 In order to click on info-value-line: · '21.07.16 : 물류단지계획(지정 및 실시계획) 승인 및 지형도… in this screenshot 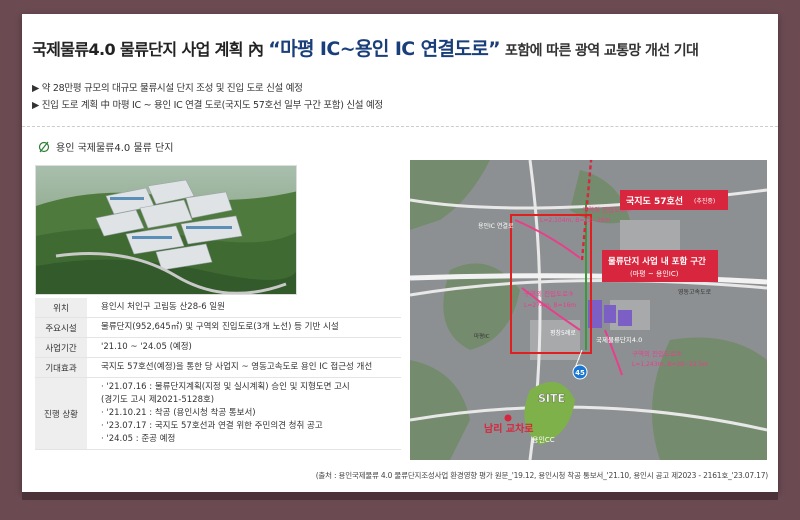, I will do `click(225, 387)`.